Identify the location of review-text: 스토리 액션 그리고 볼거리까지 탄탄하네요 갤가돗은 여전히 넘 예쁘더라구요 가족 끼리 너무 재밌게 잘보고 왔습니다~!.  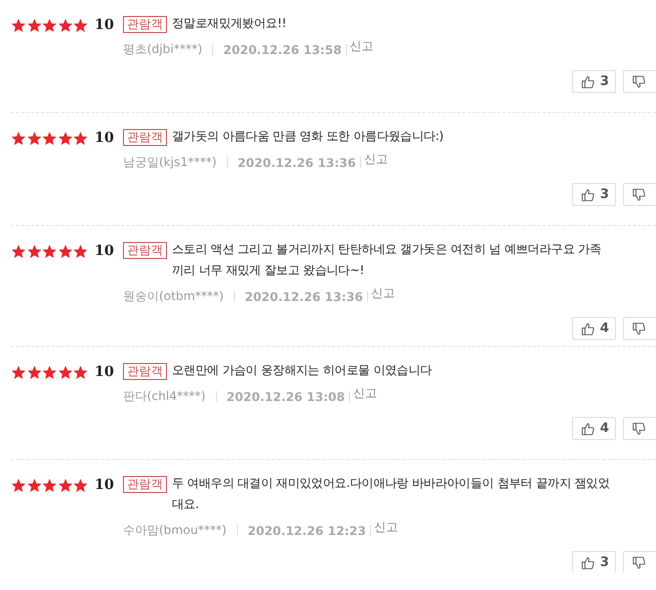
(387, 260).